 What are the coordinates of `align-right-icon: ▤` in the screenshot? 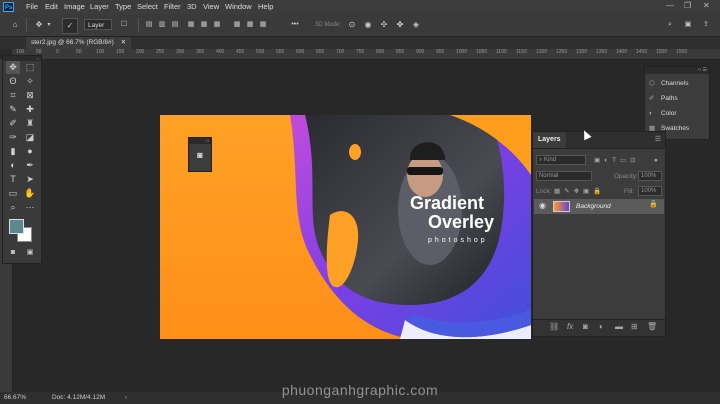 It's located at (175, 25).